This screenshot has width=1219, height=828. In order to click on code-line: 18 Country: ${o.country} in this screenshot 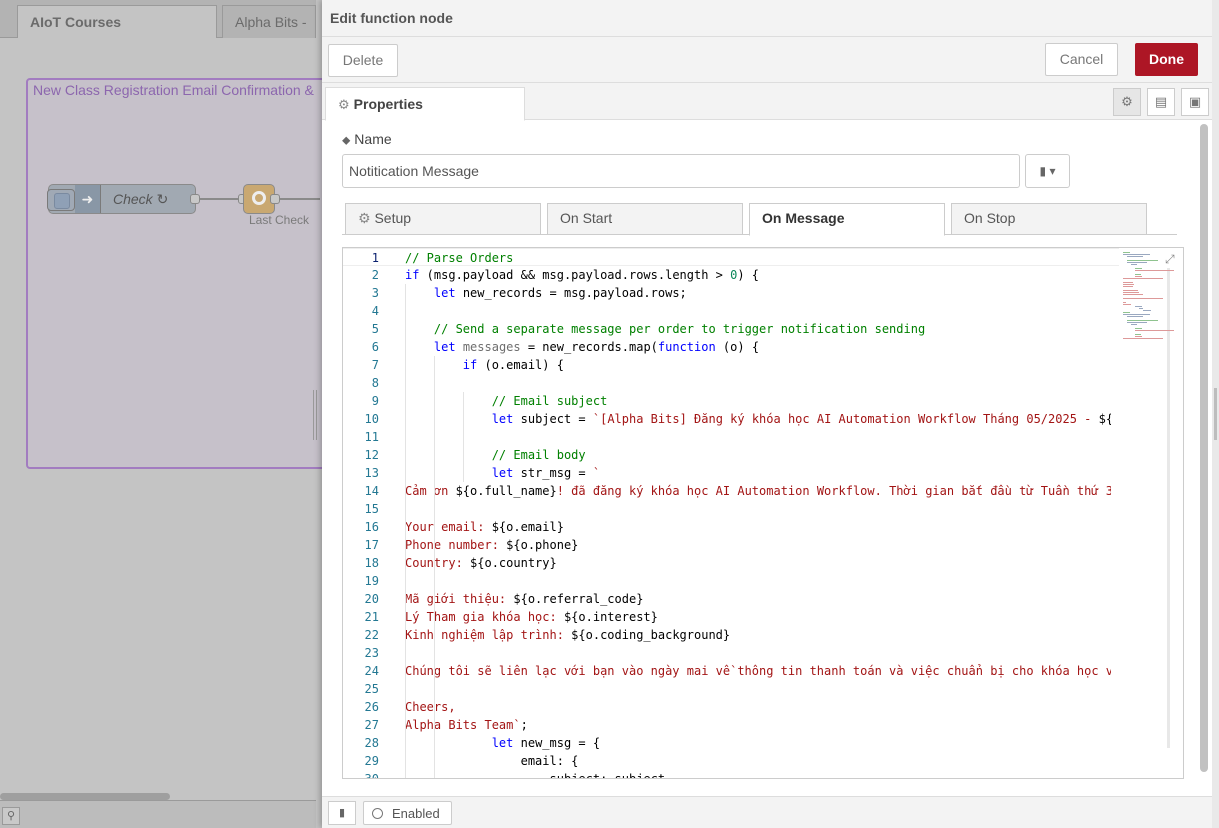, I will do `click(763, 563)`.